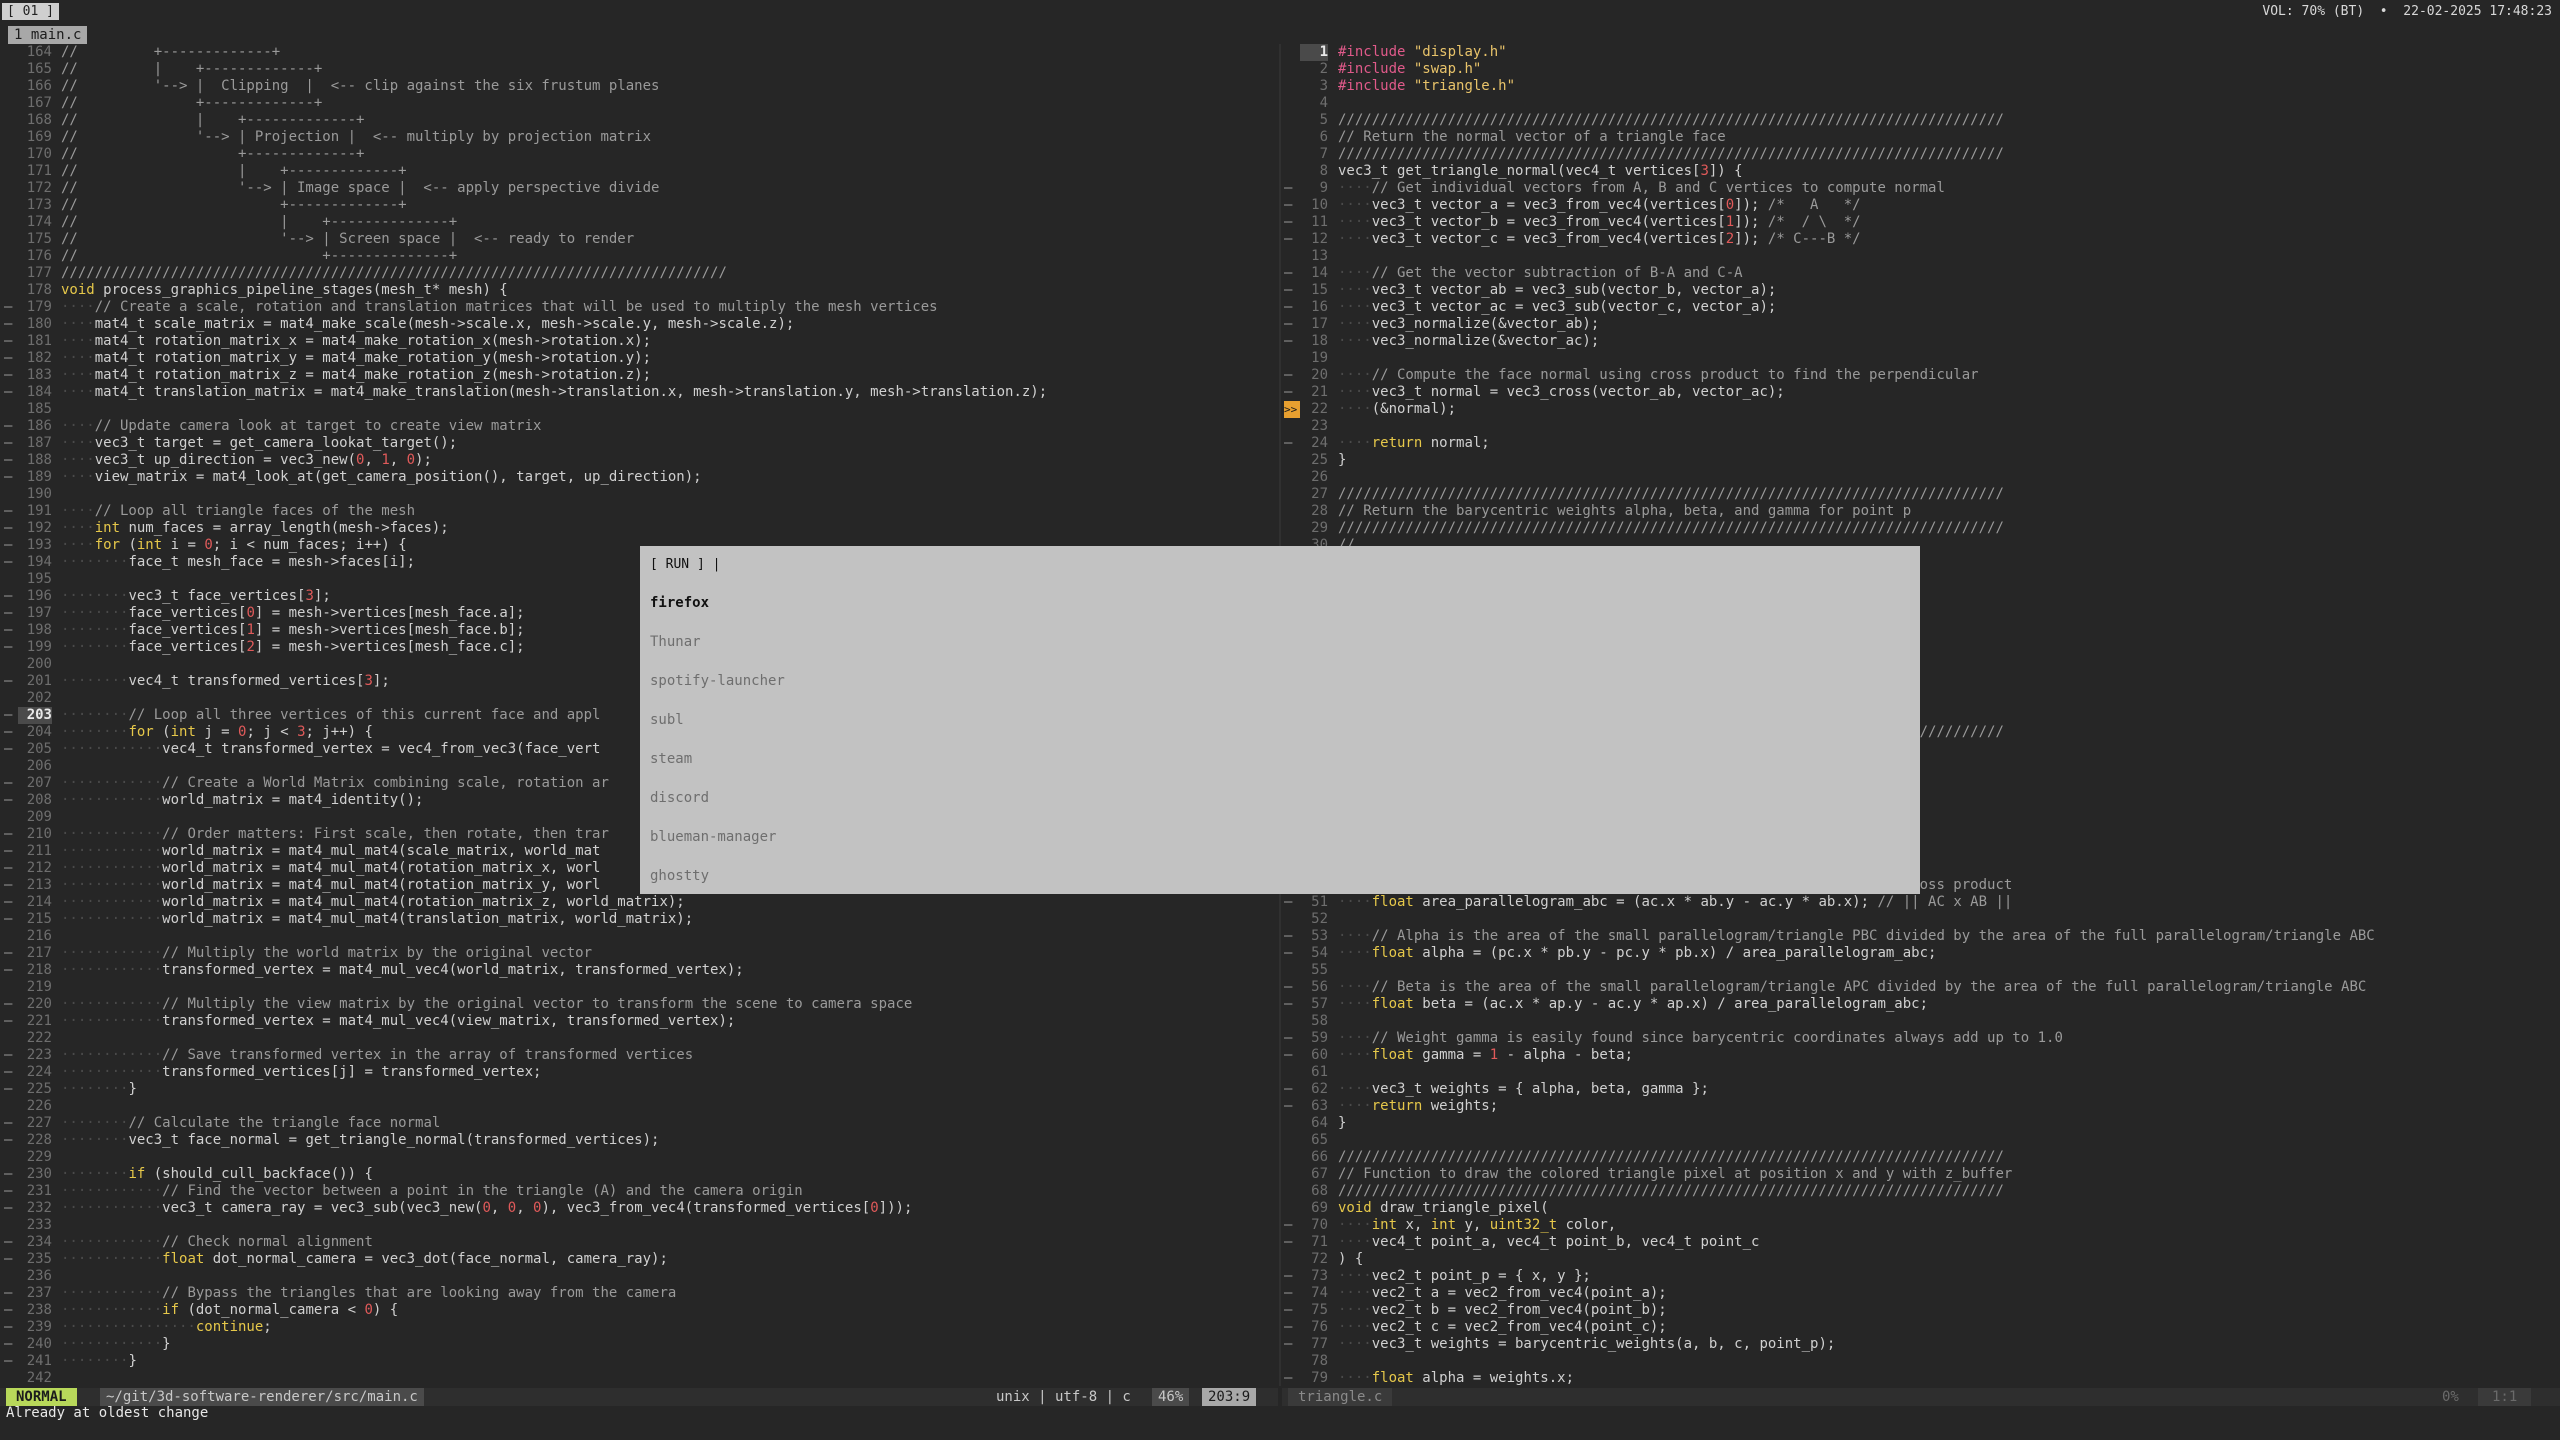 The height and width of the screenshot is (1440, 2560). What do you see at coordinates (639, 1225) in the screenshot?
I see `left-code-line: 233` at bounding box center [639, 1225].